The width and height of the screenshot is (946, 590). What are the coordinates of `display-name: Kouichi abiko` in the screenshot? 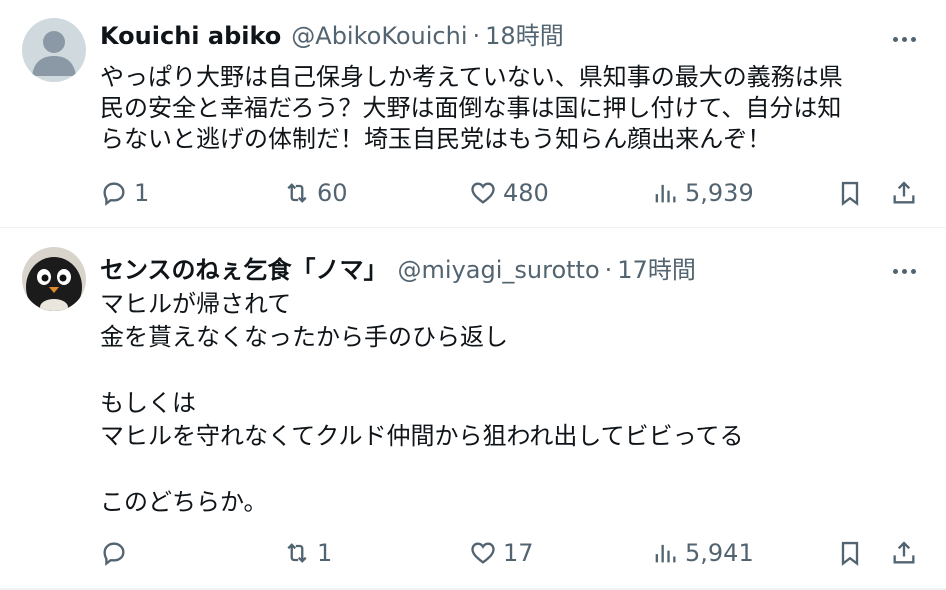 It's located at (190, 36).